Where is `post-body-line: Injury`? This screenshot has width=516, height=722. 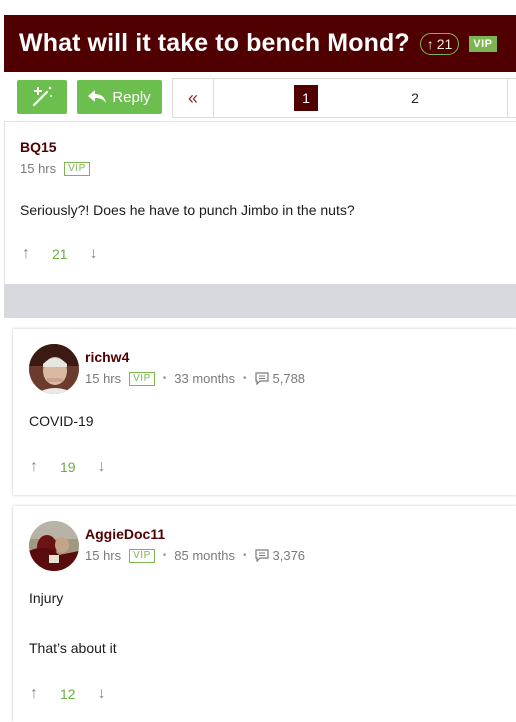
post-body-line: Injury is located at coordinates (46, 598).